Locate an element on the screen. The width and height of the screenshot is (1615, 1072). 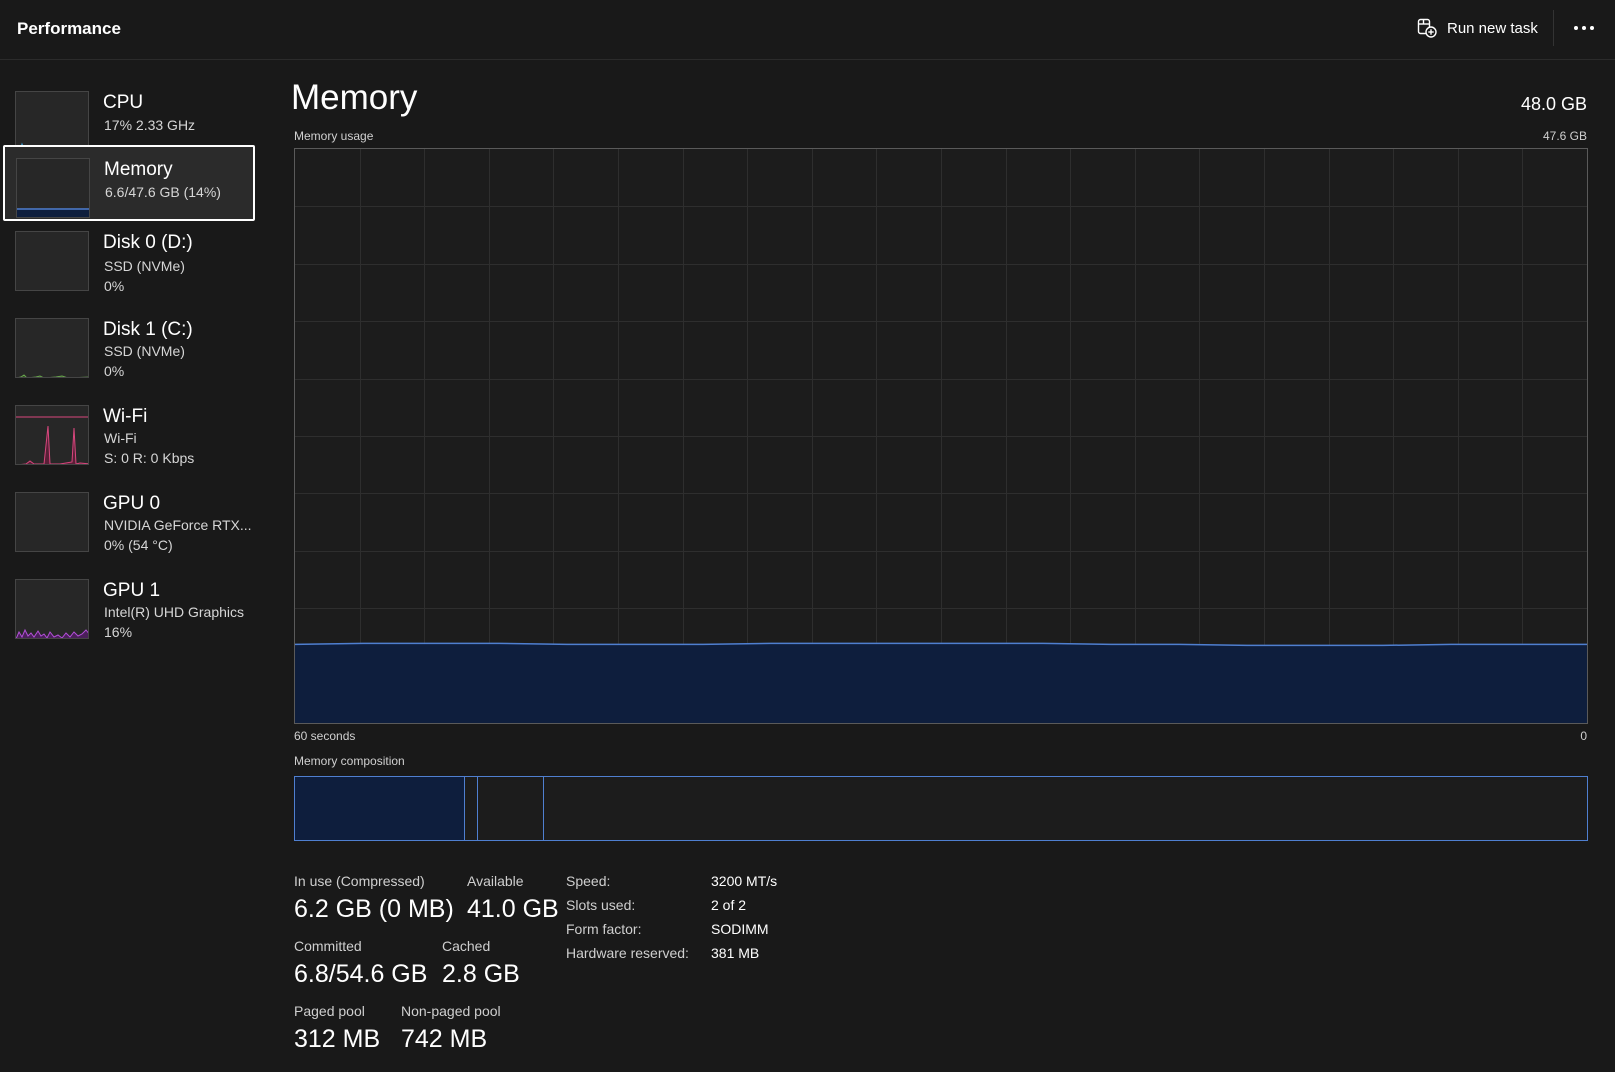
time-axis-start: 60 seconds is located at coordinates (325, 736).